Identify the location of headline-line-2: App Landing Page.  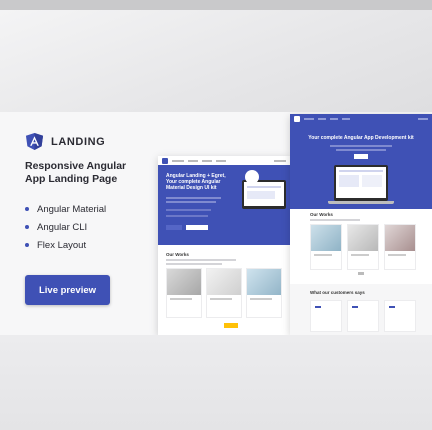
(71, 179).